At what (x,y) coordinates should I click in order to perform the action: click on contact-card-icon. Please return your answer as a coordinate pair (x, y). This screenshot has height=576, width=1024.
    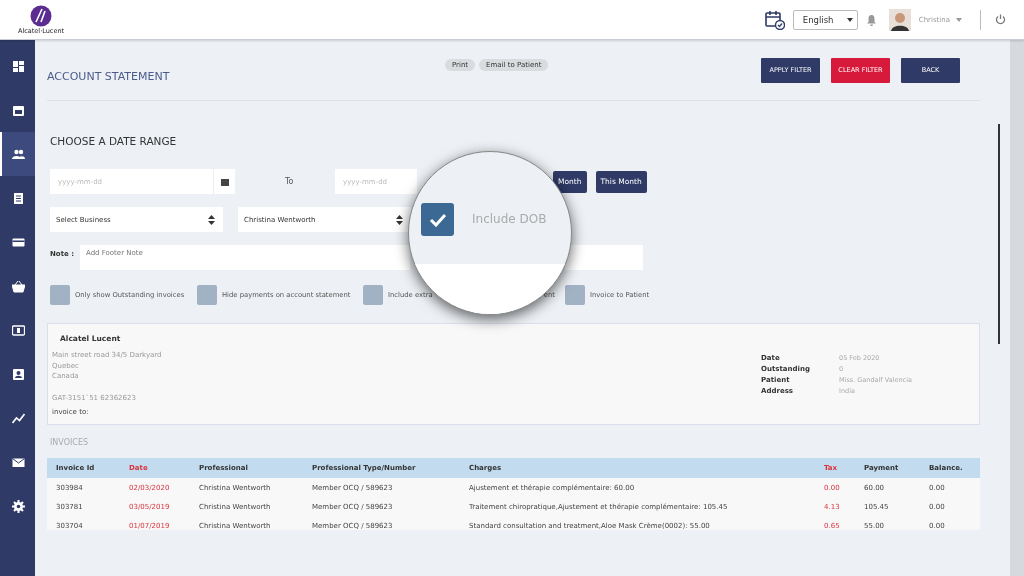
    Looking at the image, I should click on (18, 374).